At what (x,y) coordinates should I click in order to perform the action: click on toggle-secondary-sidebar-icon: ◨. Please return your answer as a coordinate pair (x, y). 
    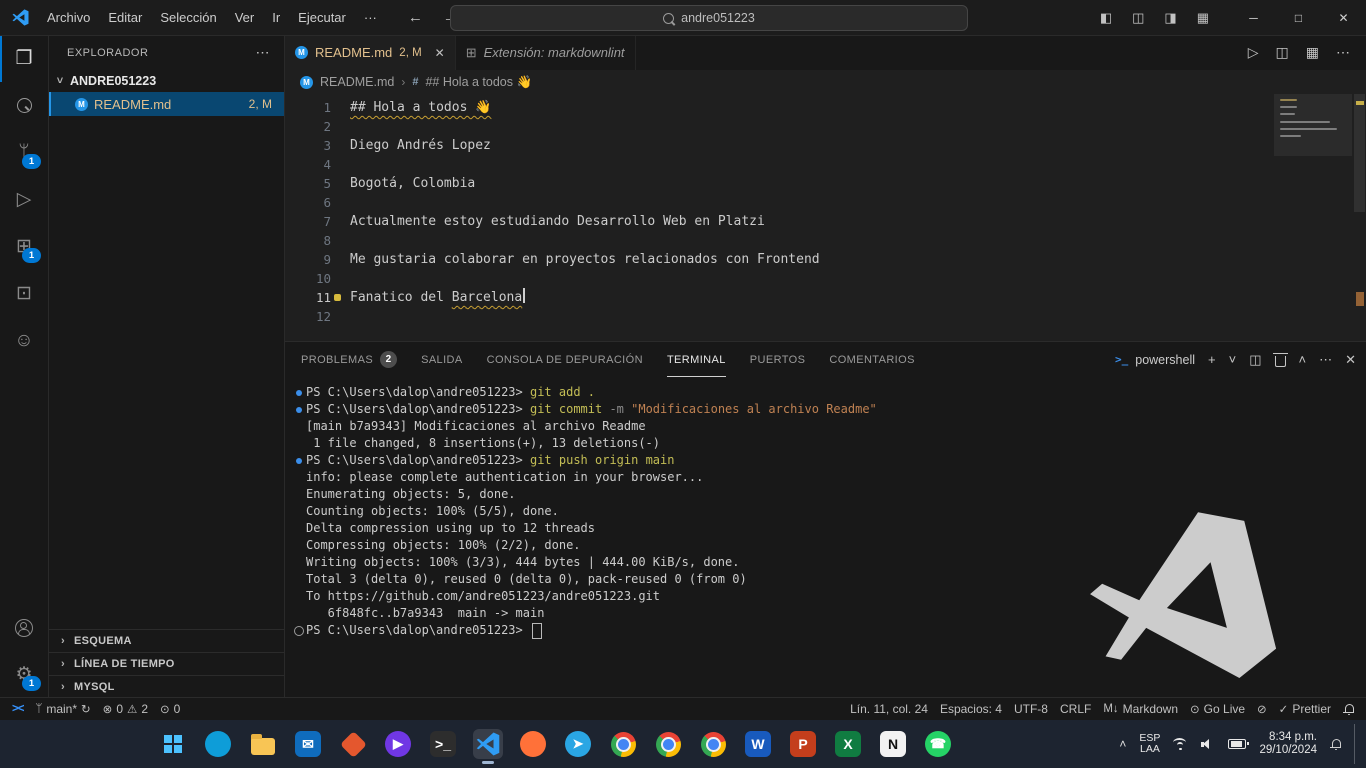
    Looking at the image, I should click on (1170, 18).